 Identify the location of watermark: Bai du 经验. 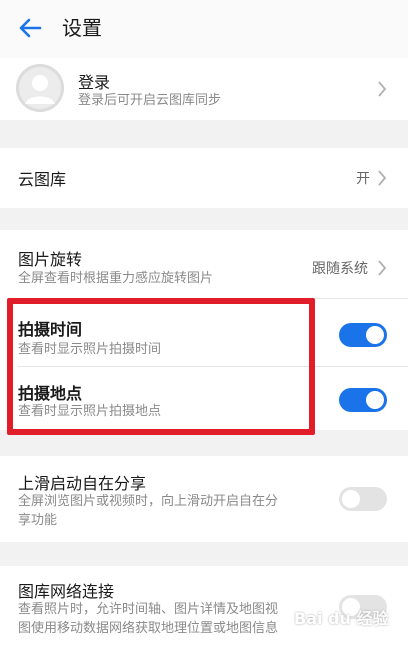
(341, 618).